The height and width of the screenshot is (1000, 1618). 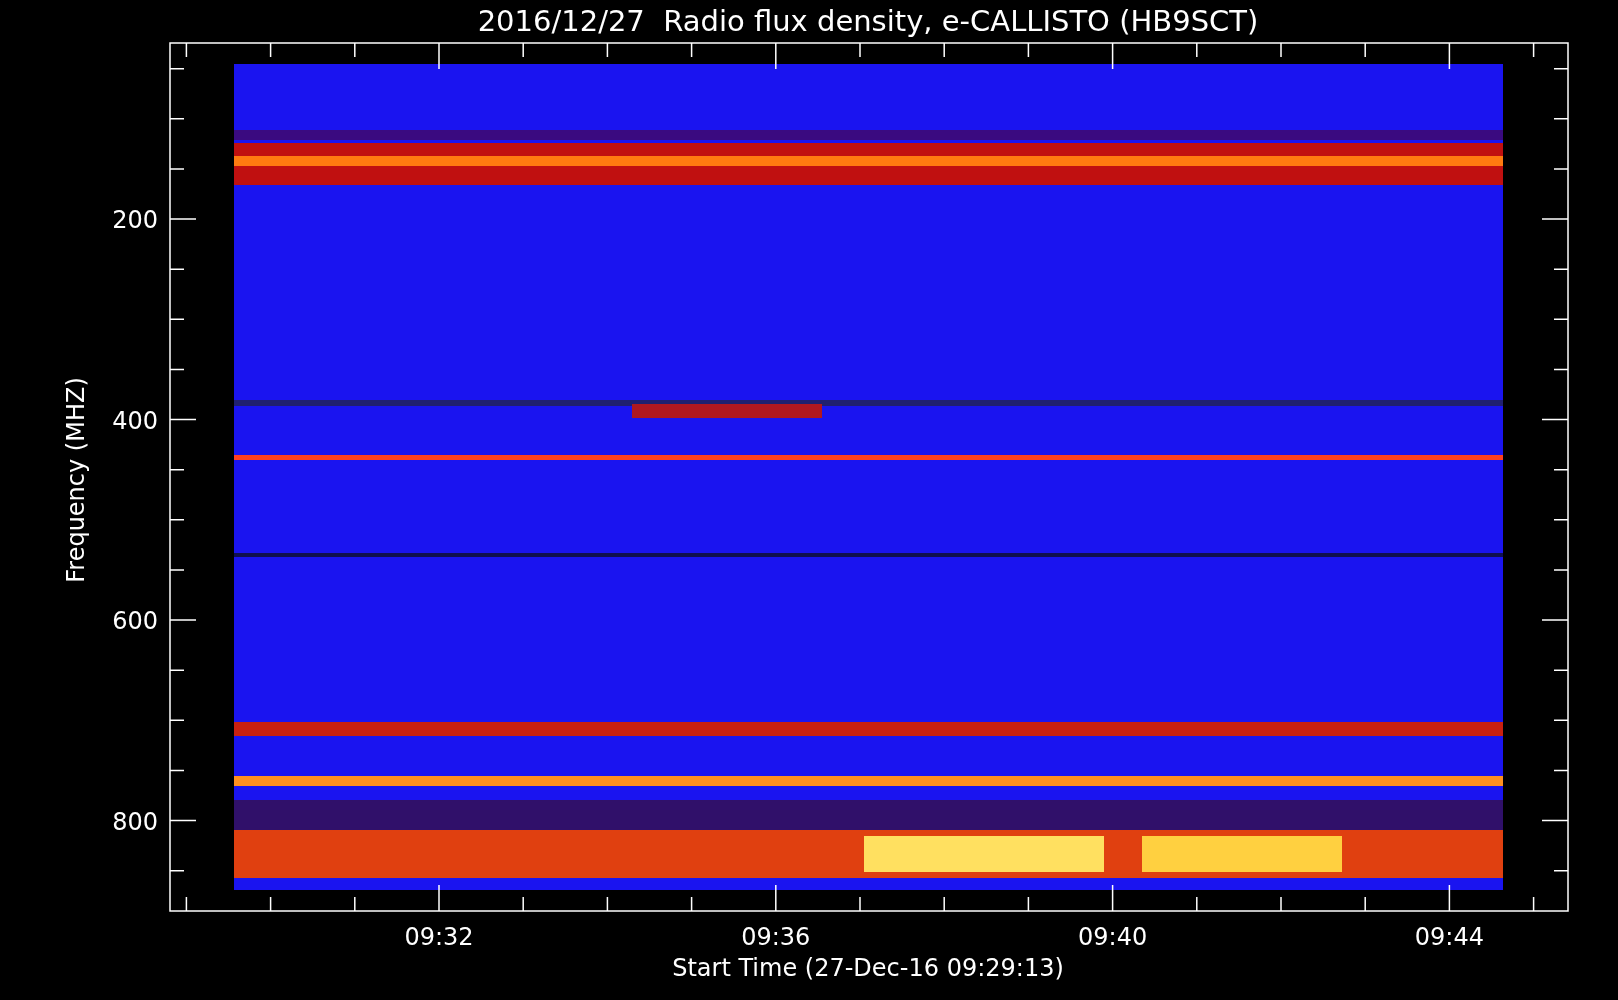 What do you see at coordinates (1113, 937) in the screenshot?
I see `axis-tick-label: 09:40` at bounding box center [1113, 937].